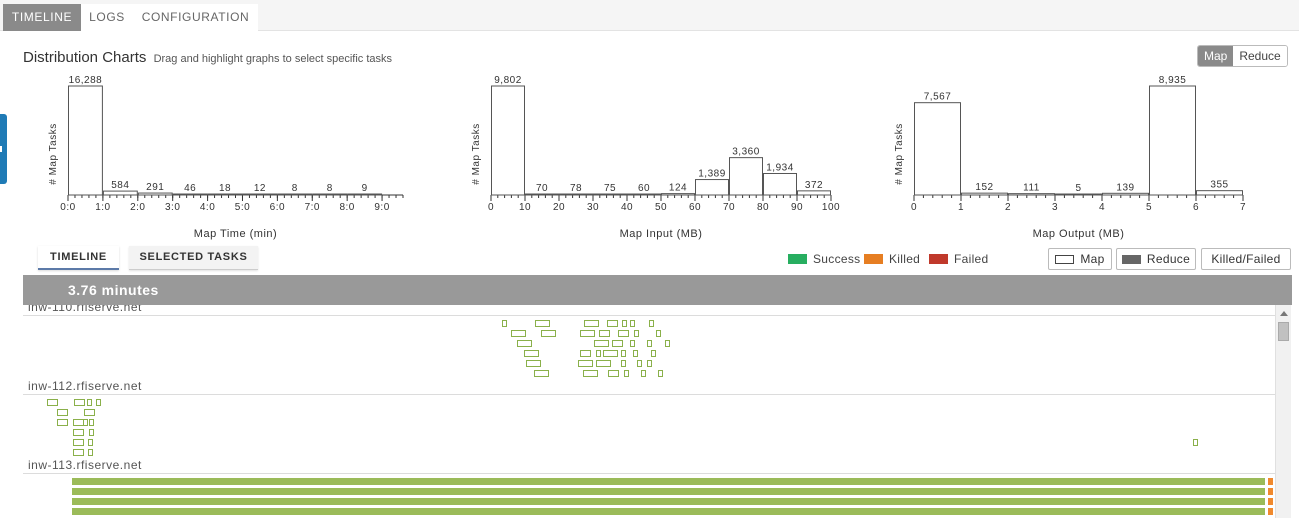  What do you see at coordinates (365, 188) in the screenshot?
I see `bar-value-label: 9` at bounding box center [365, 188].